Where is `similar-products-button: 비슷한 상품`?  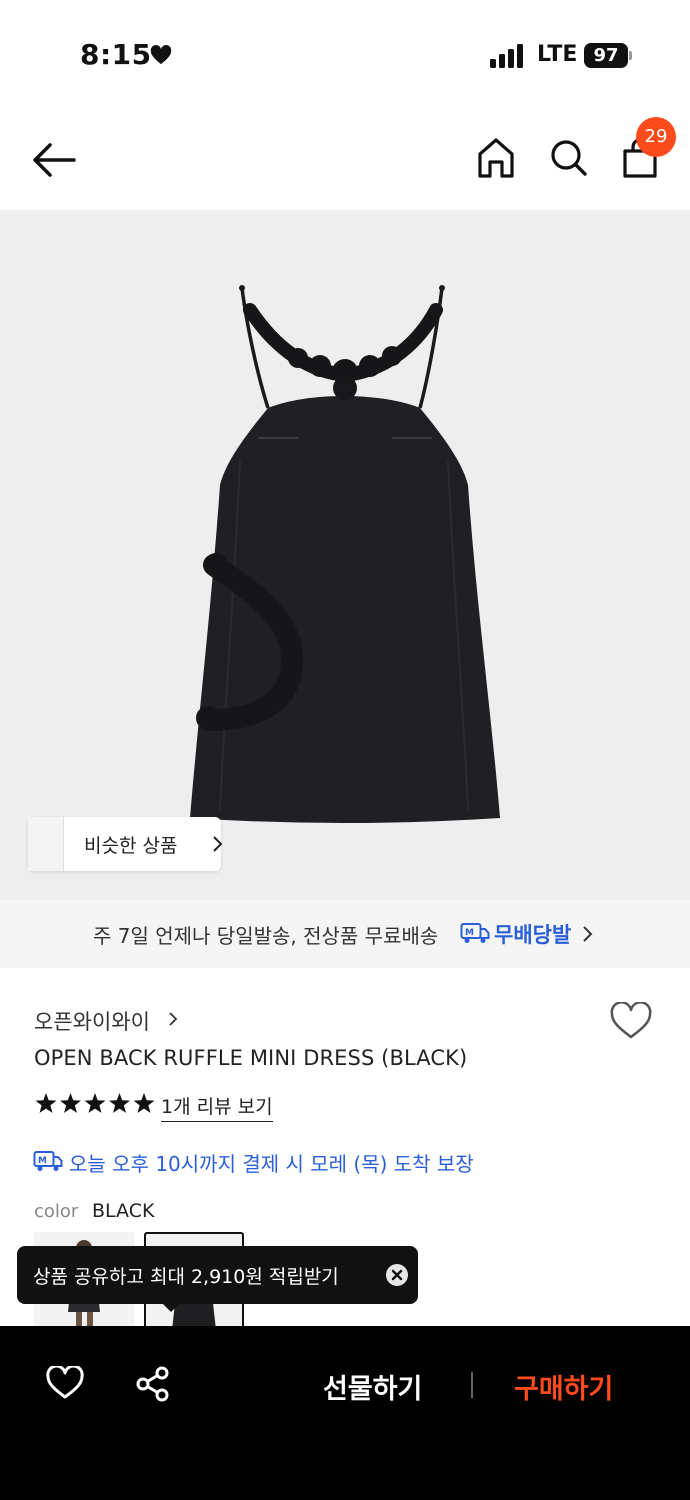
similar-products-button: 비슷한 상품 is located at coordinates (125, 844).